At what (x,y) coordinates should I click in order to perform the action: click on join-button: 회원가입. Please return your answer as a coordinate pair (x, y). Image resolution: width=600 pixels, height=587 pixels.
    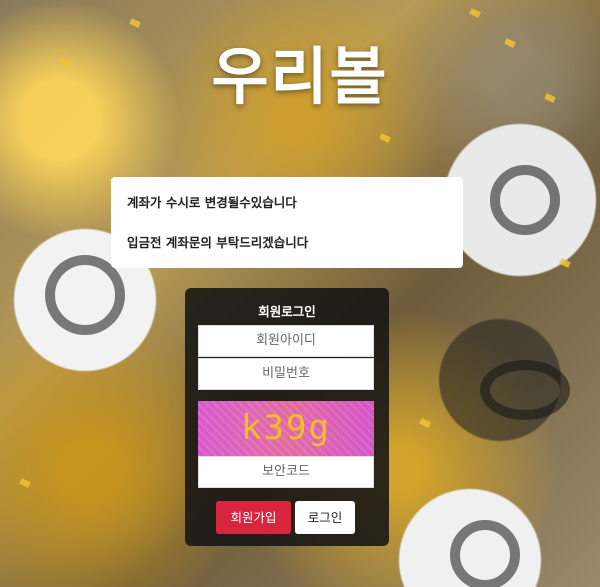
    Looking at the image, I should click on (253, 517).